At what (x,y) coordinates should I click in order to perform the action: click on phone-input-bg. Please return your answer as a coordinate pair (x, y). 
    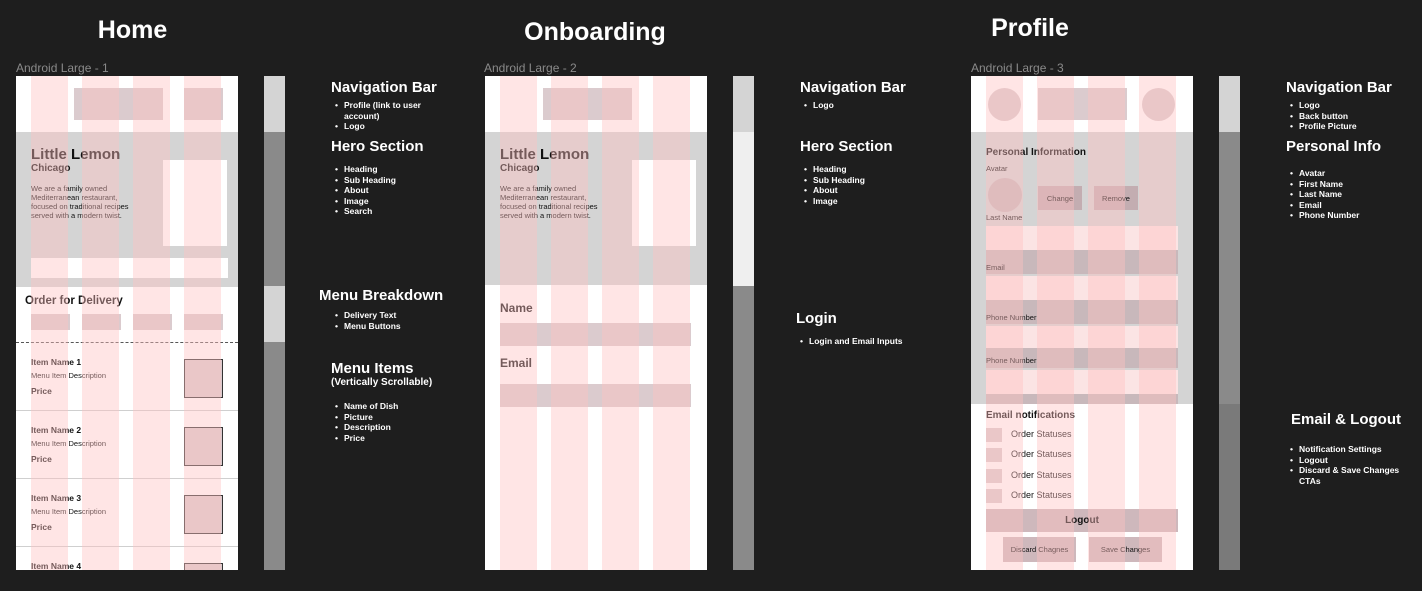
    Looking at the image, I should click on (1082, 399).